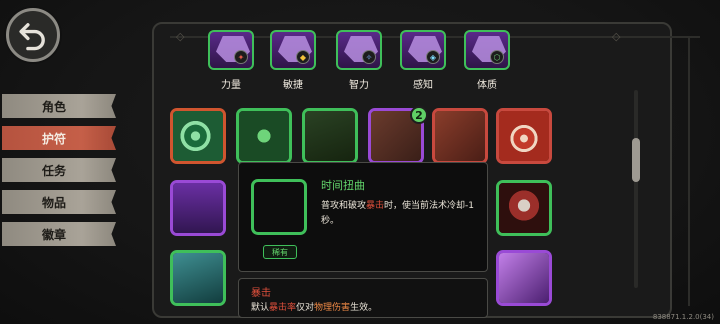 The height and width of the screenshot is (324, 720). I want to click on tab-items: 物品, so click(59, 202).